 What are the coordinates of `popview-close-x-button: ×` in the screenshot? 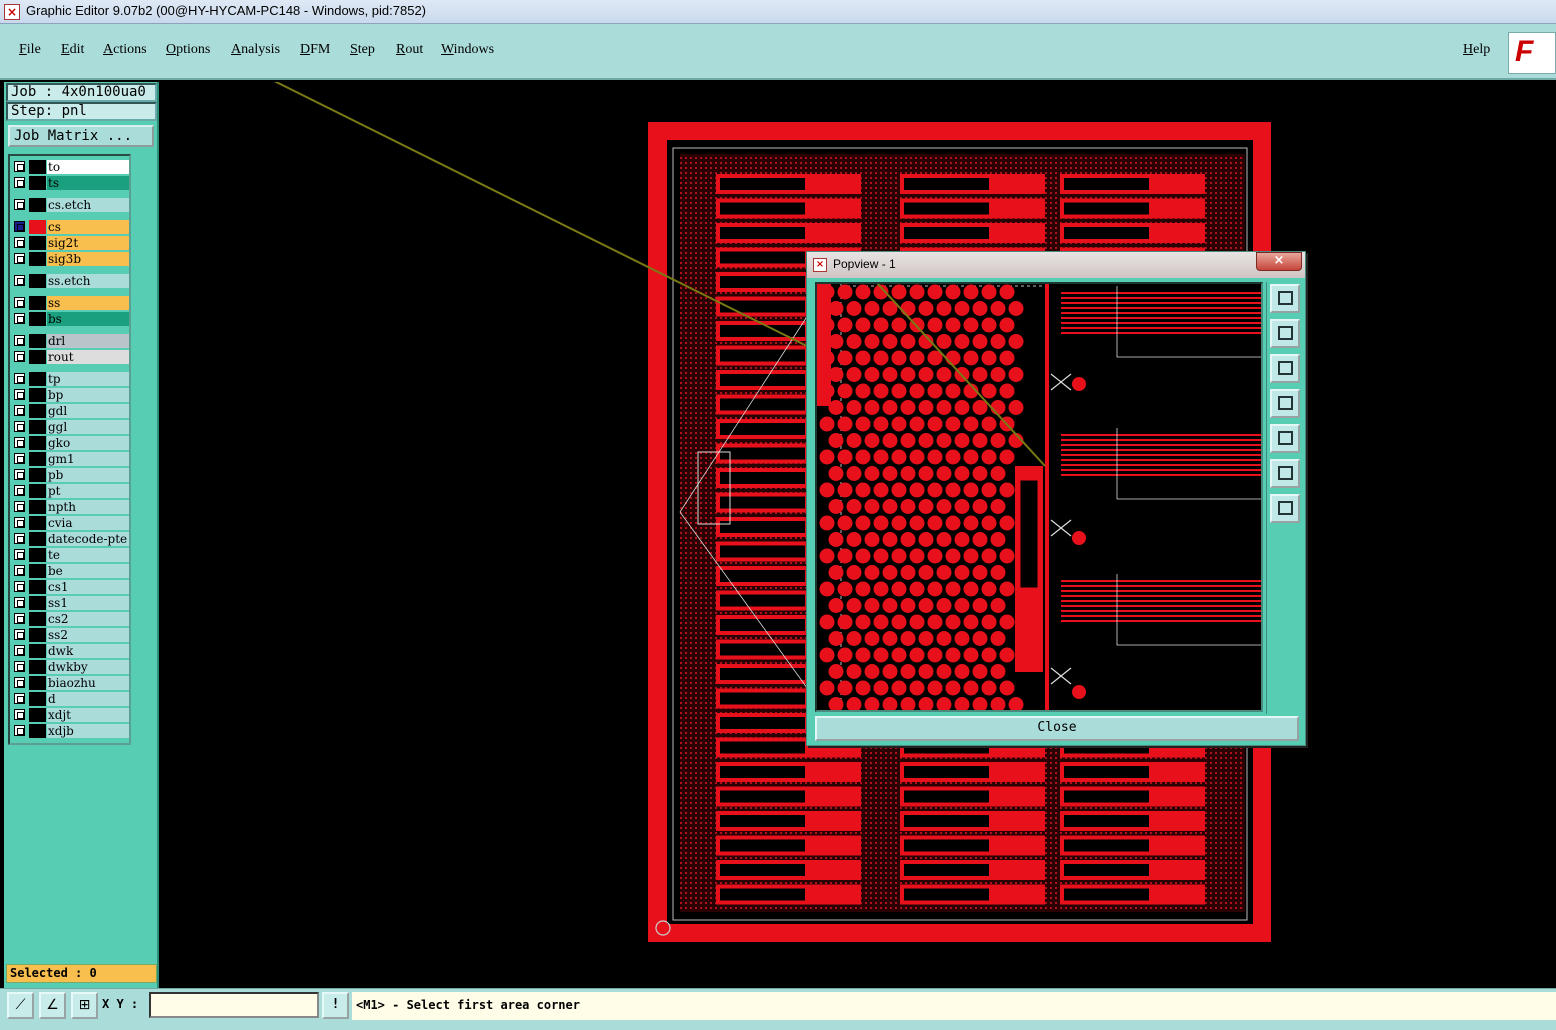 It's located at (1279, 261).